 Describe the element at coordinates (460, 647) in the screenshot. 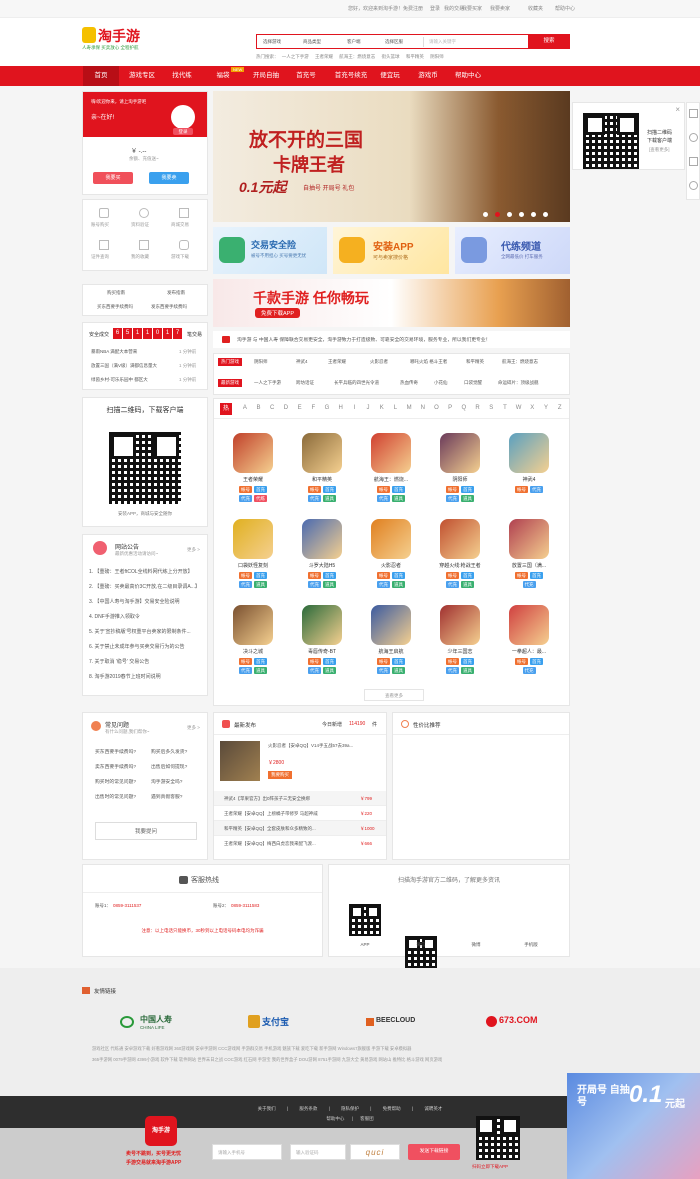

I see `game-card: 少年三国志 帐号 首充 代充 道具` at that location.